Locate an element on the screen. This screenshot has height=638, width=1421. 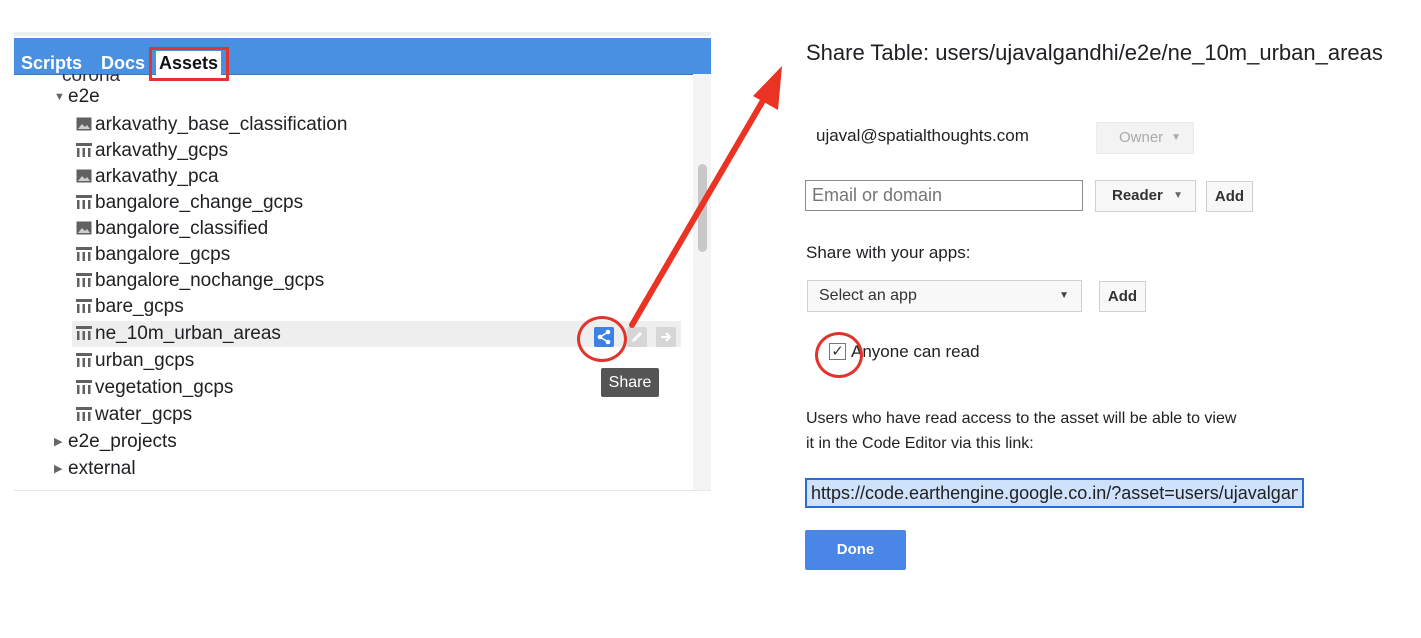
tree-item-label: arkavathy_gcps is located at coordinates (162, 150).